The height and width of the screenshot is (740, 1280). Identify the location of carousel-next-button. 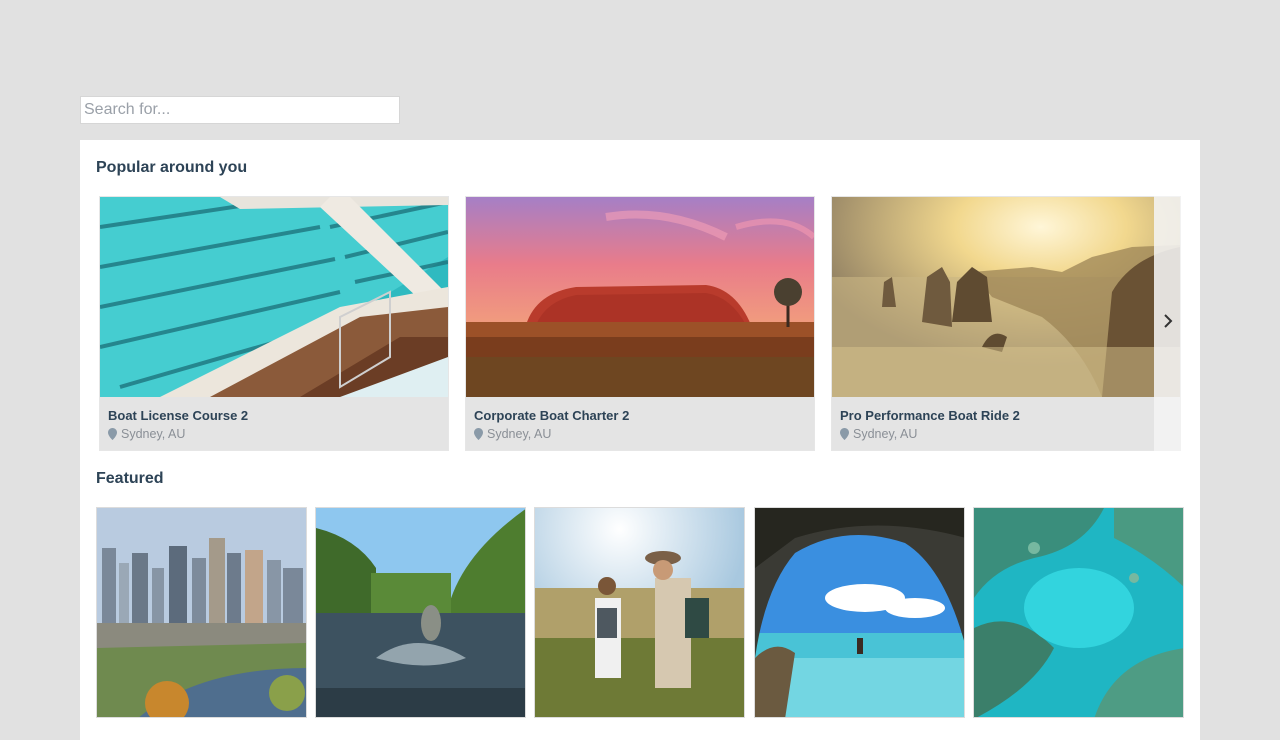
(1167, 323).